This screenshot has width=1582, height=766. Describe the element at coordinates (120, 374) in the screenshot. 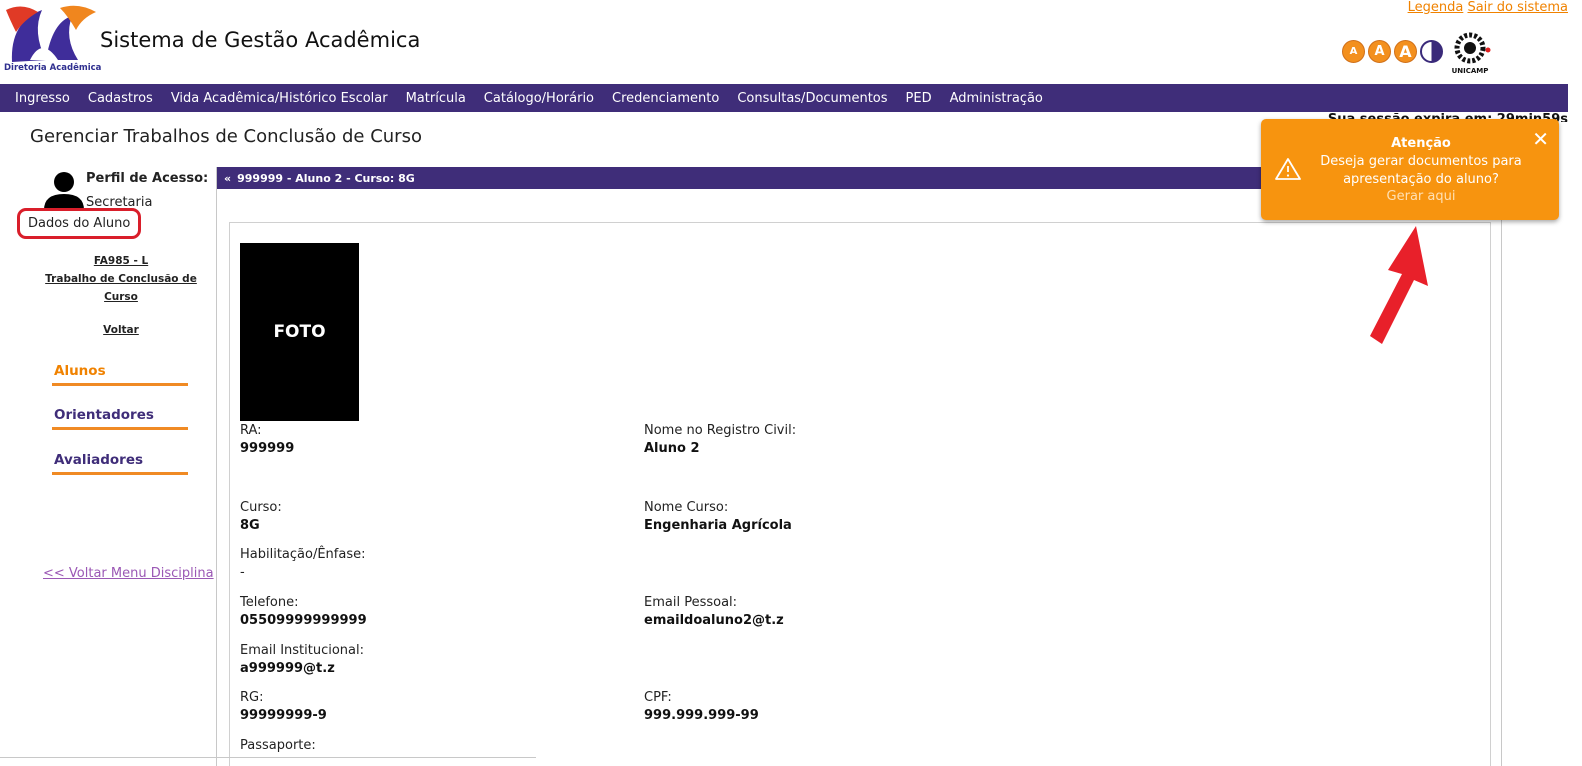

I see `sidebar-item-alunos: Alunos` at that location.